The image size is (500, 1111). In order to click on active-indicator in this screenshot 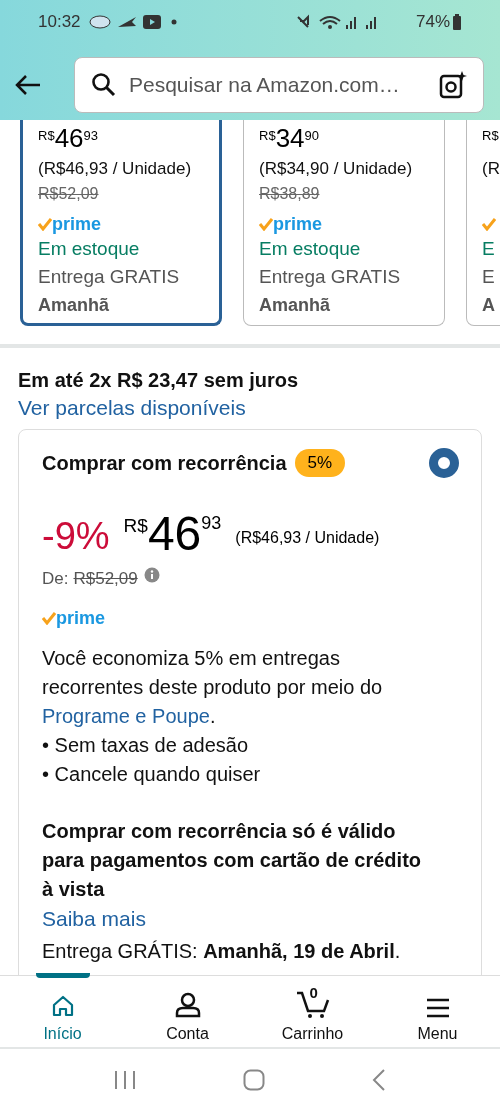, I will do `click(62, 975)`.